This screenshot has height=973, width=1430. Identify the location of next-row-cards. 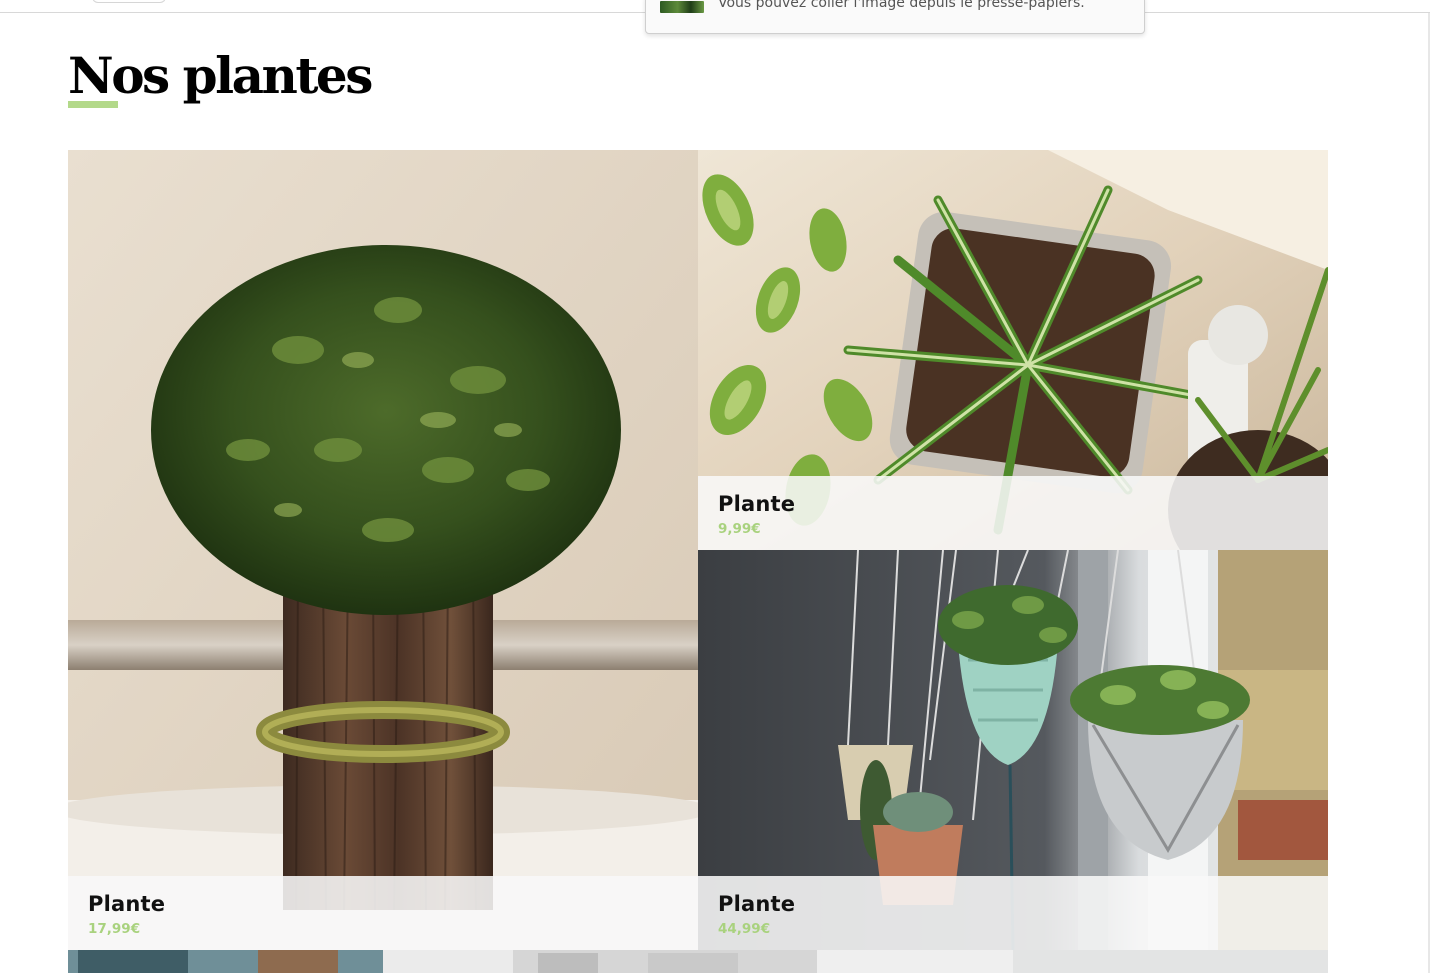
(698, 961).